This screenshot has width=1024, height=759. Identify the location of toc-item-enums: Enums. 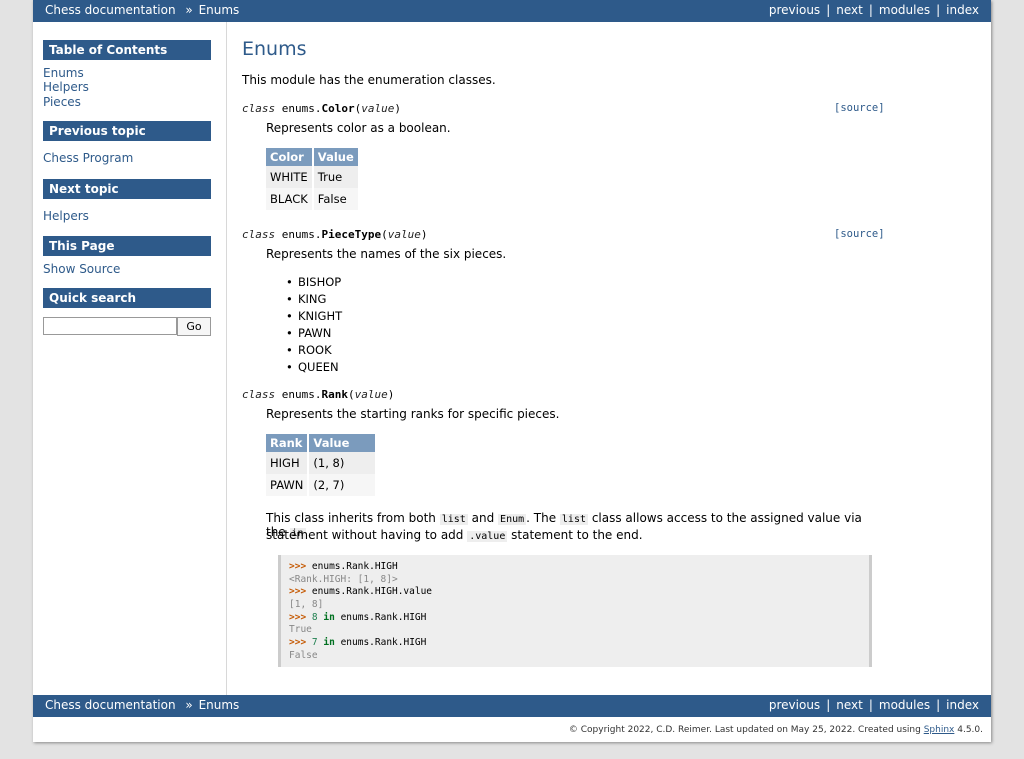
(63, 73).